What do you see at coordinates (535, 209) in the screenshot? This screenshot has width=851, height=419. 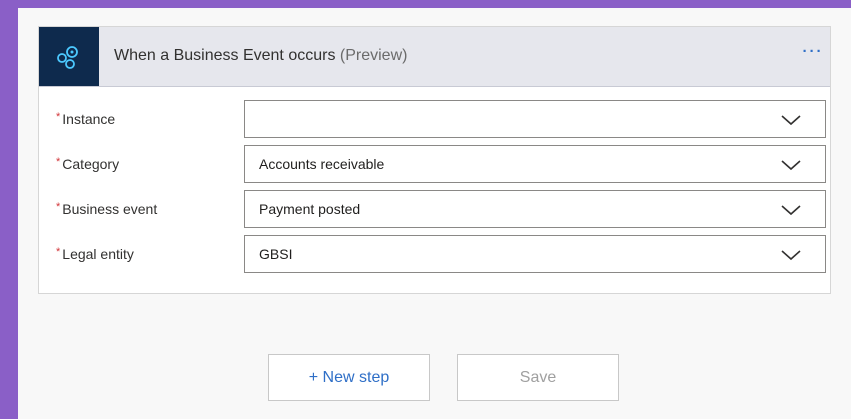 I see `business-event-dropdown: Payment posted` at bounding box center [535, 209].